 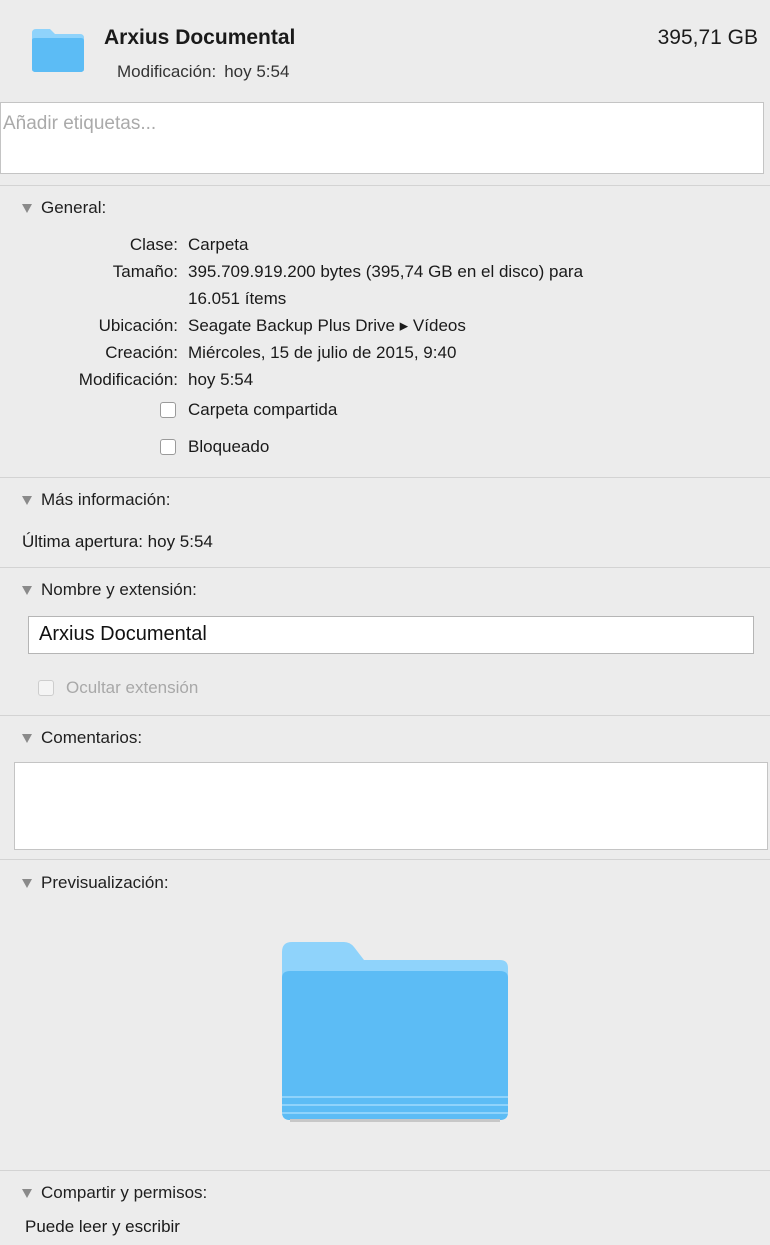 What do you see at coordinates (153, 244) in the screenshot?
I see `row-label: Clase:` at bounding box center [153, 244].